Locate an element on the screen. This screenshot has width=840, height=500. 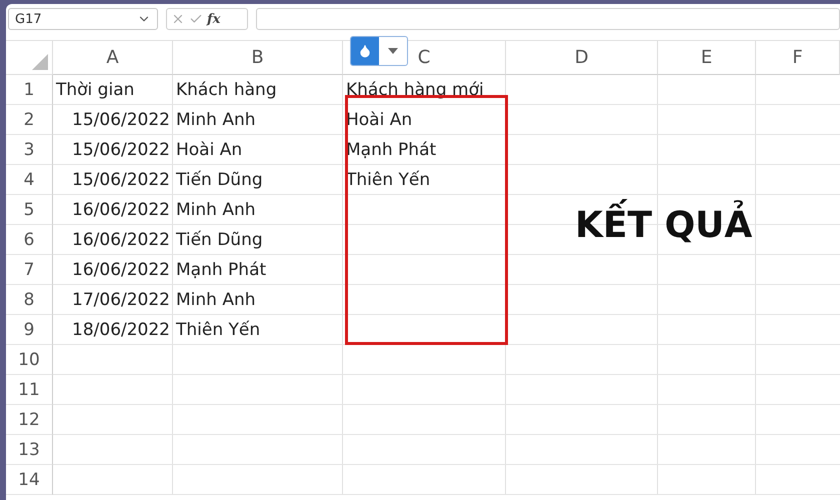
flash-fill-button is located at coordinates (379, 51).